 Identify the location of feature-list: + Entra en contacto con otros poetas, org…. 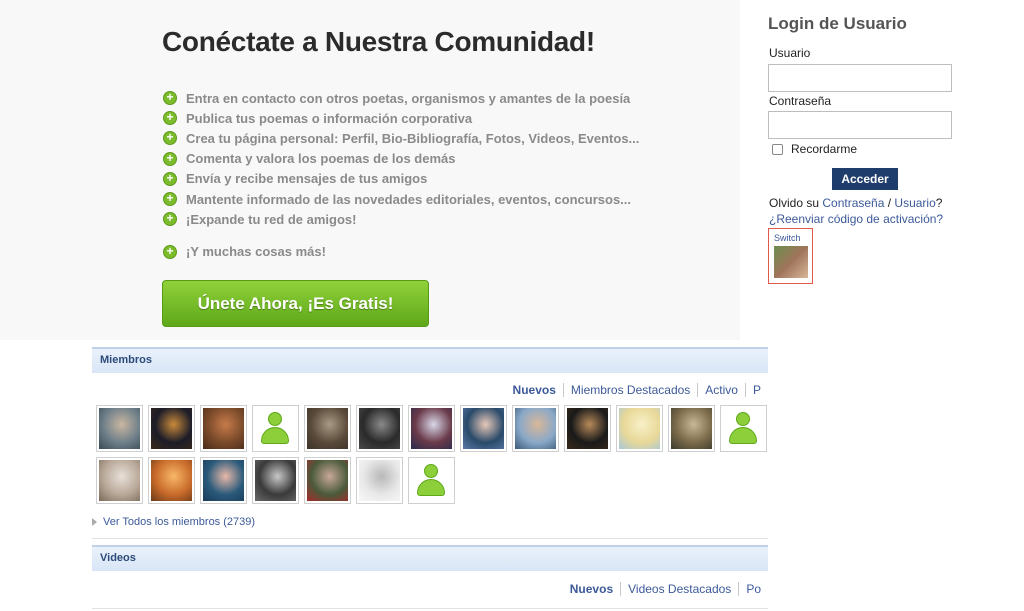
(401, 158).